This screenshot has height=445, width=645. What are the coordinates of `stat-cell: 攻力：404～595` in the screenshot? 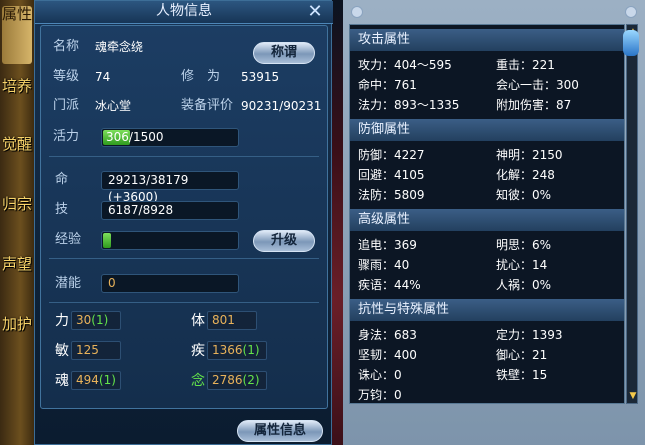 It's located at (405, 65).